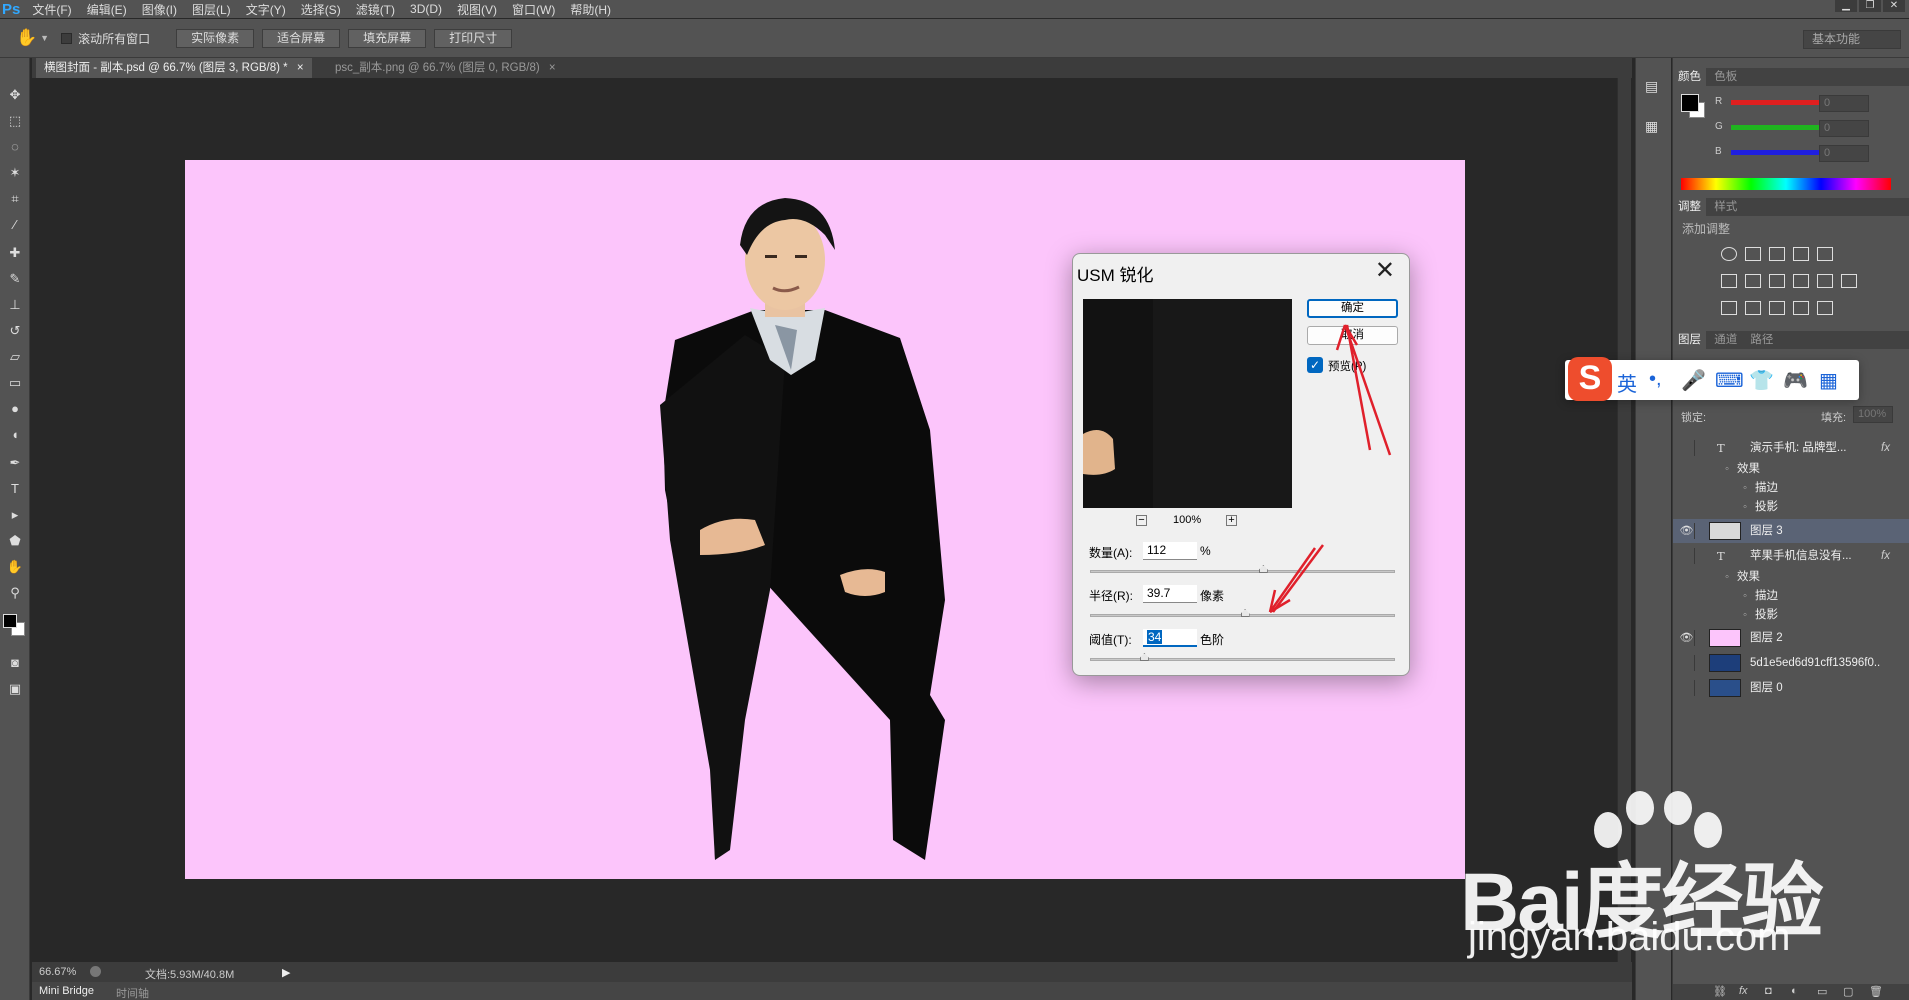  I want to click on ime-toolbar: S 英 •, 🎤 ⌨ 👕 🎮 ▦, so click(1712, 379).